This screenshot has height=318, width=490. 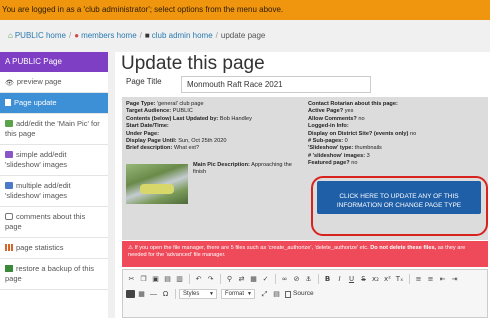 I want to click on page-icon, so click(x=8, y=102).